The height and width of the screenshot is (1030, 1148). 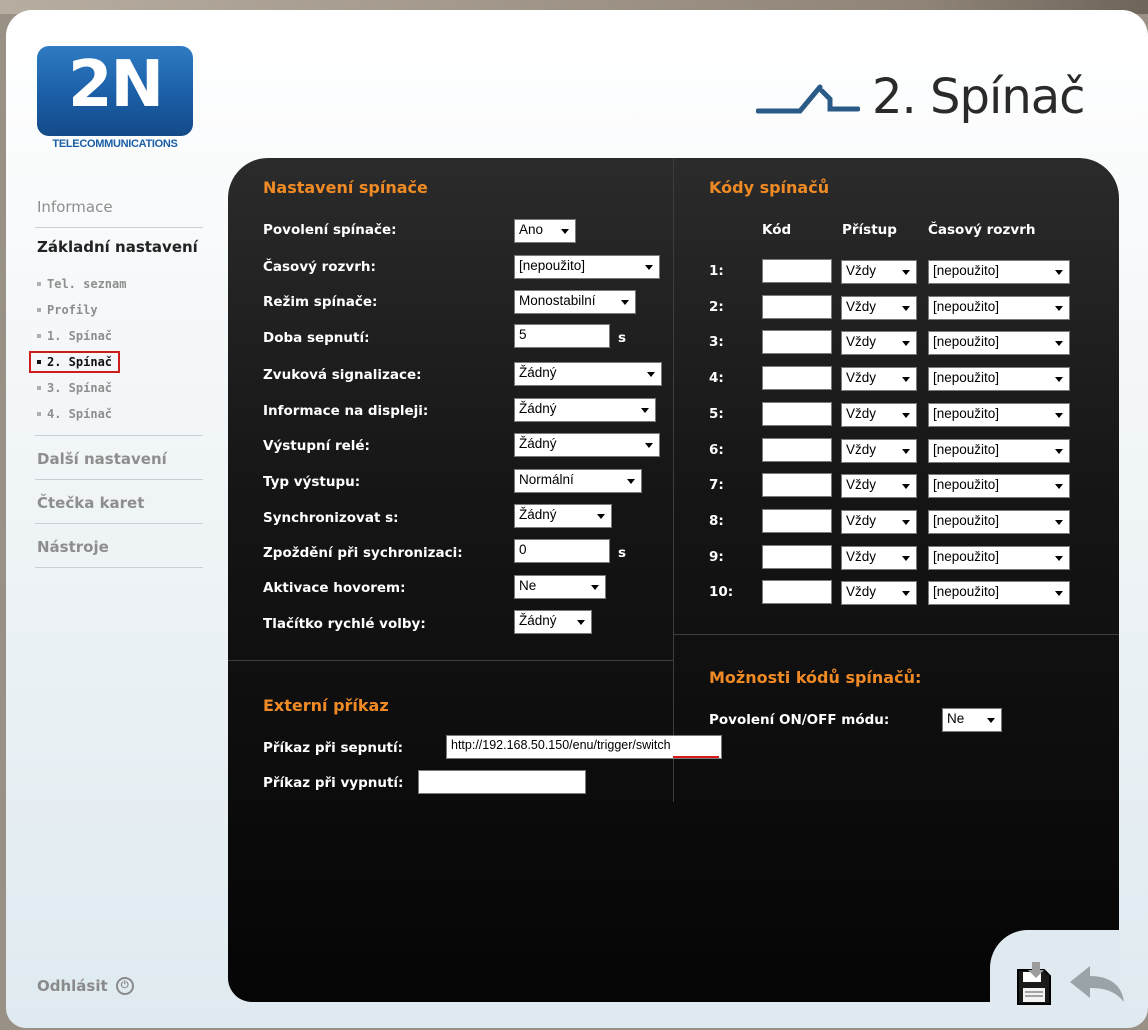 I want to click on logo-text: 2N, so click(x=115, y=85).